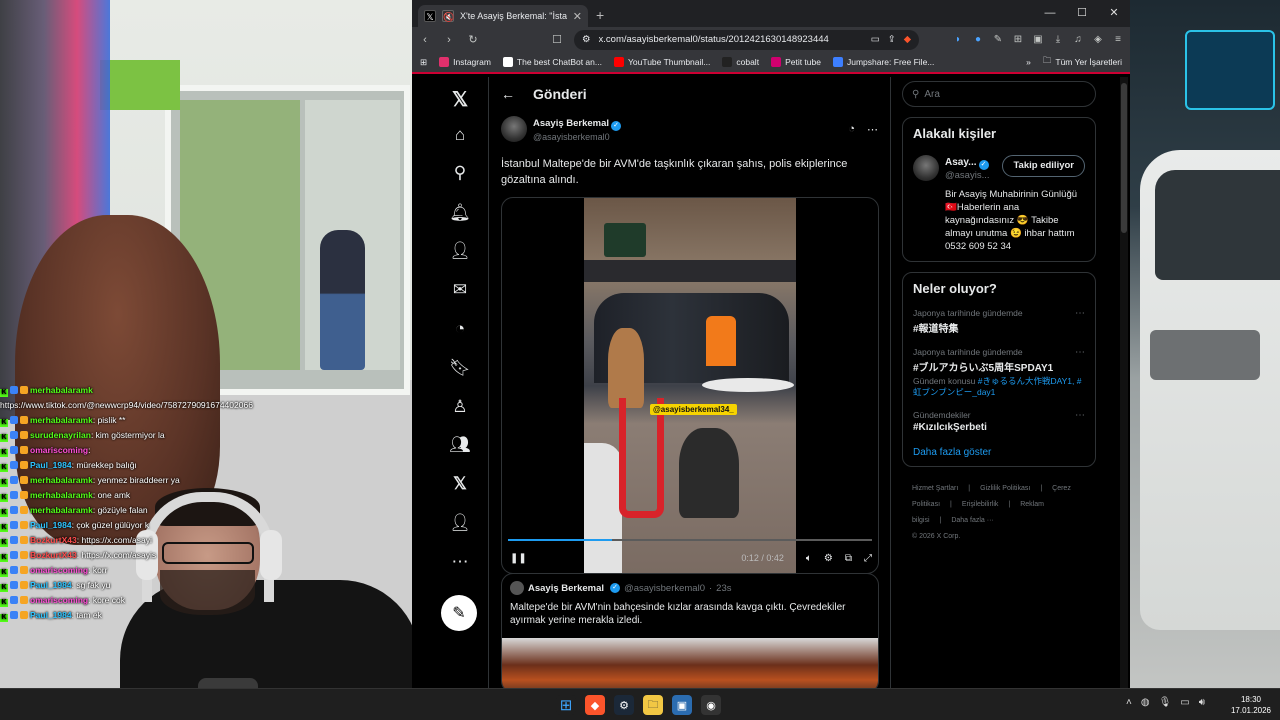 This screenshot has height=720, width=1280. What do you see at coordinates (1082, 62) in the screenshot?
I see `all-bookmarks-folder: 🗀 Tüm Yer İşaretleri` at bounding box center [1082, 62].